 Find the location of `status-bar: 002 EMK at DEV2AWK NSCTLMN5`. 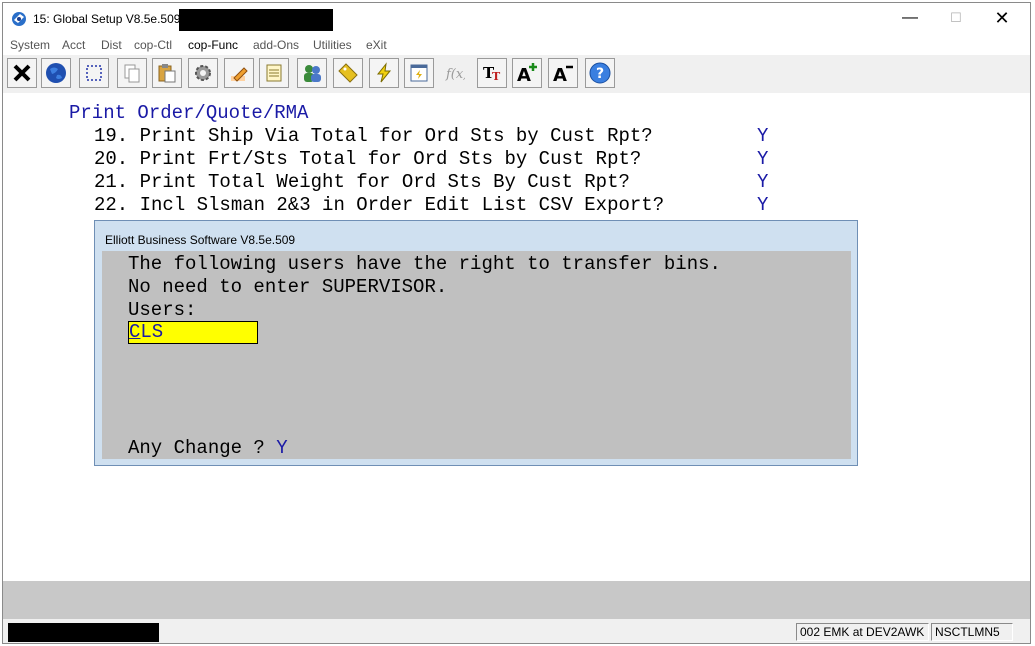

status-bar: 002 EMK at DEV2AWK NSCTLMN5 is located at coordinates (516, 631).